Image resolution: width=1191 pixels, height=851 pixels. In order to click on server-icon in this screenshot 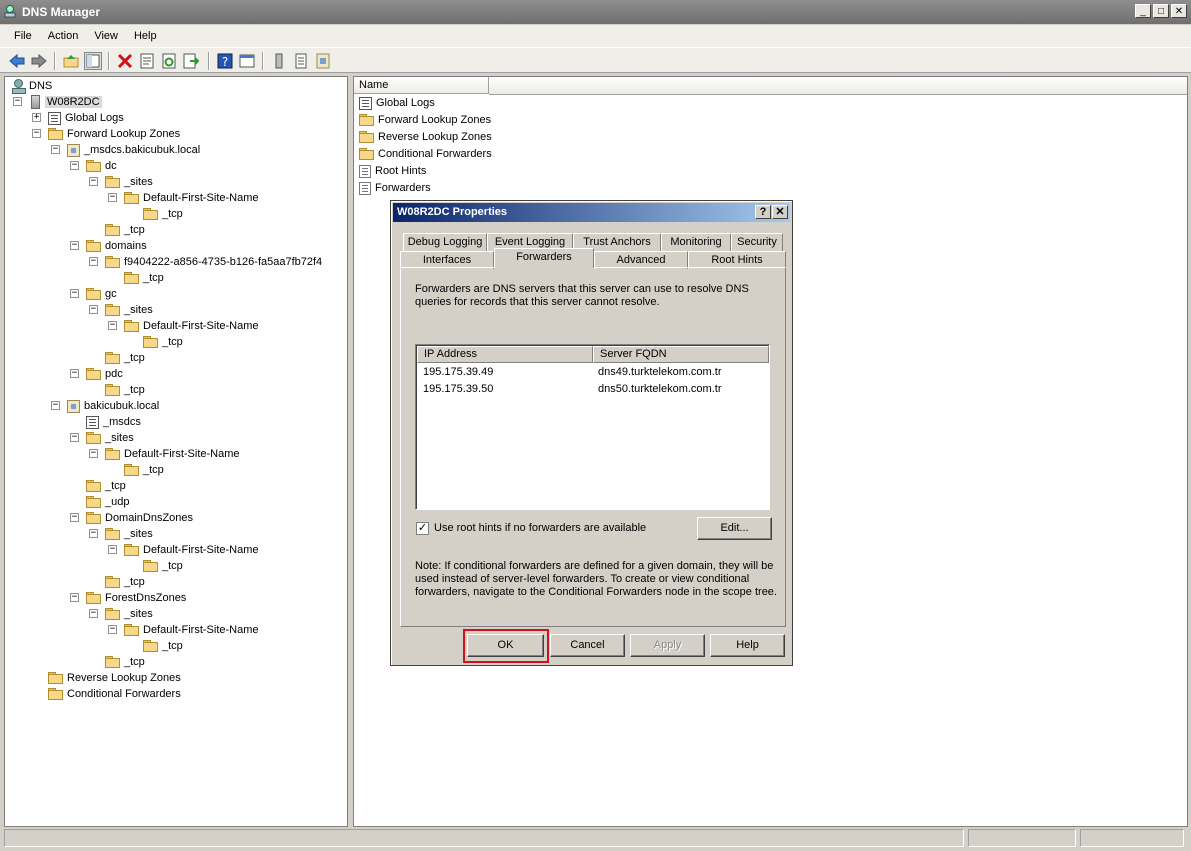, I will do `click(279, 61)`.